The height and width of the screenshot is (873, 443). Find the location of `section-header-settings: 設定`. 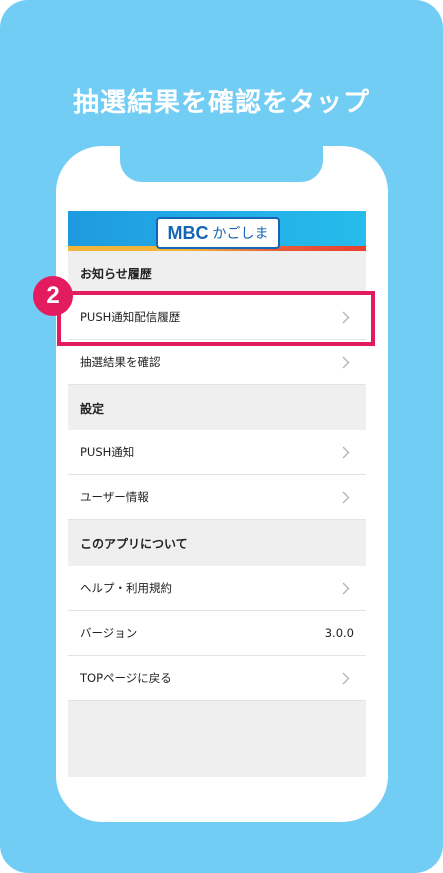

section-header-settings: 設定 is located at coordinates (217, 408).